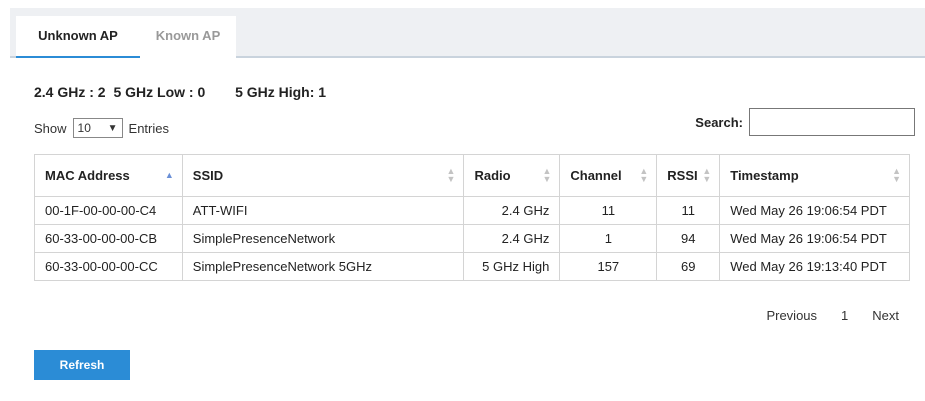 The height and width of the screenshot is (401, 925). I want to click on cell-ssid: SimplePresenceNetwork, so click(323, 238).